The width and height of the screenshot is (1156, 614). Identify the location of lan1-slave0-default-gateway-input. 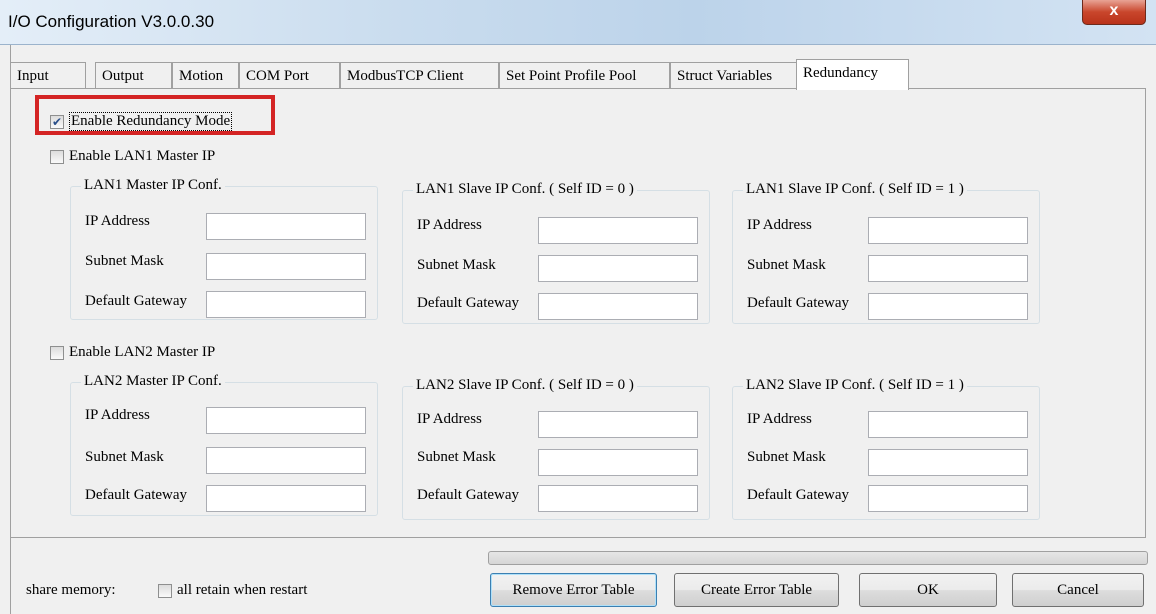
(618, 306).